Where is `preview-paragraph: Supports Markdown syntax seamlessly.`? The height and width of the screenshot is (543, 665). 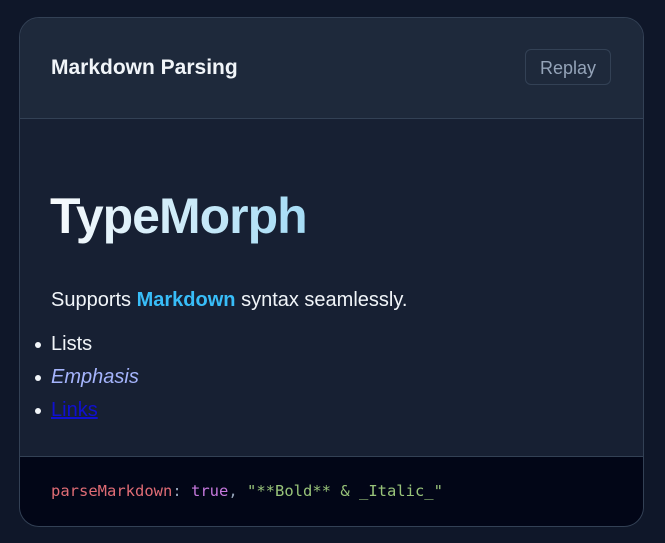 preview-paragraph: Supports Markdown syntax seamlessly. is located at coordinates (229, 300).